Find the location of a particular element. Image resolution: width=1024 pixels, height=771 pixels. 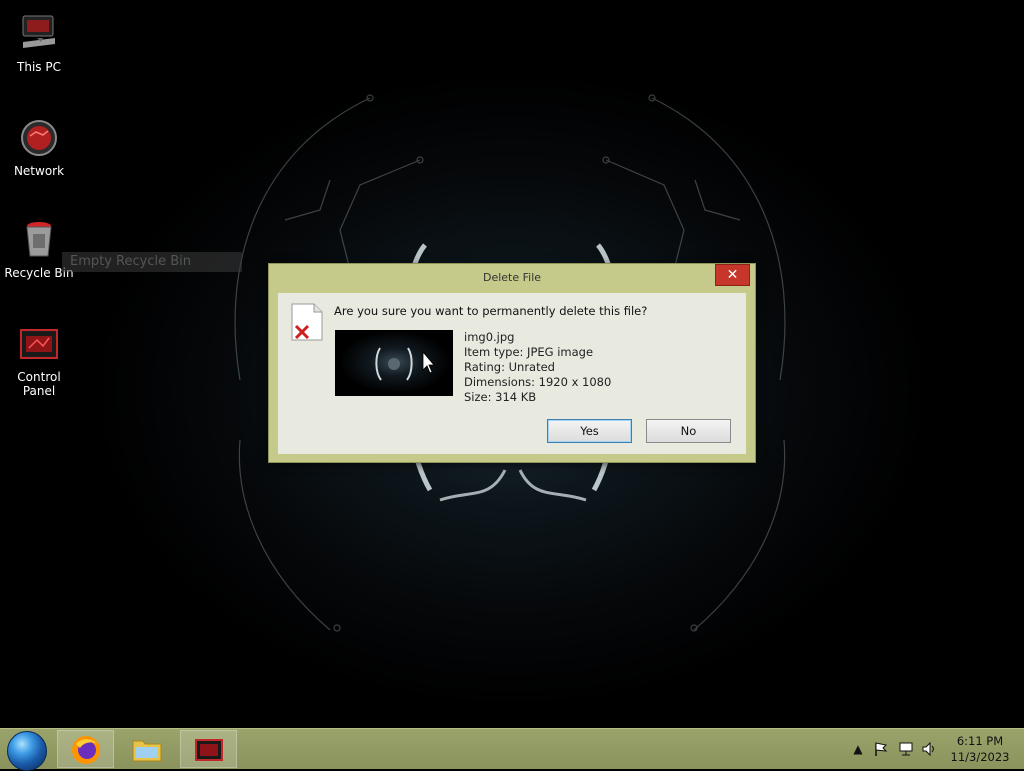

file-thumbnail is located at coordinates (394, 363).